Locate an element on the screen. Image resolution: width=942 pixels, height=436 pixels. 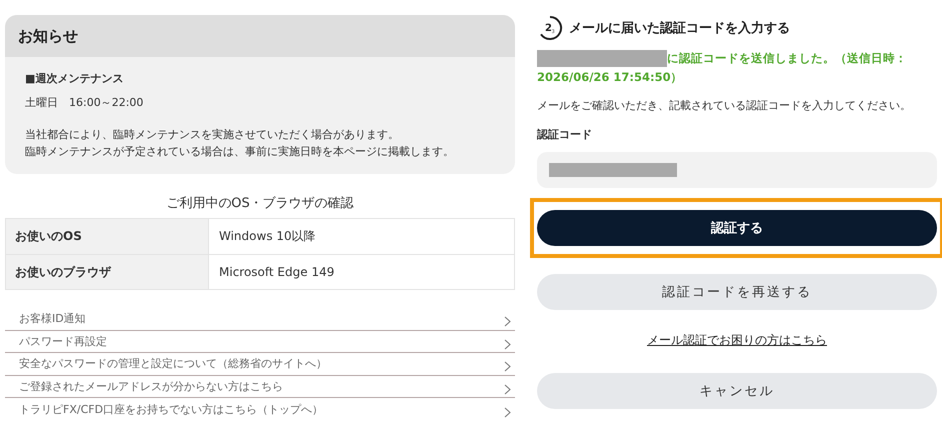
field-label: 認証コード is located at coordinates (565, 134).